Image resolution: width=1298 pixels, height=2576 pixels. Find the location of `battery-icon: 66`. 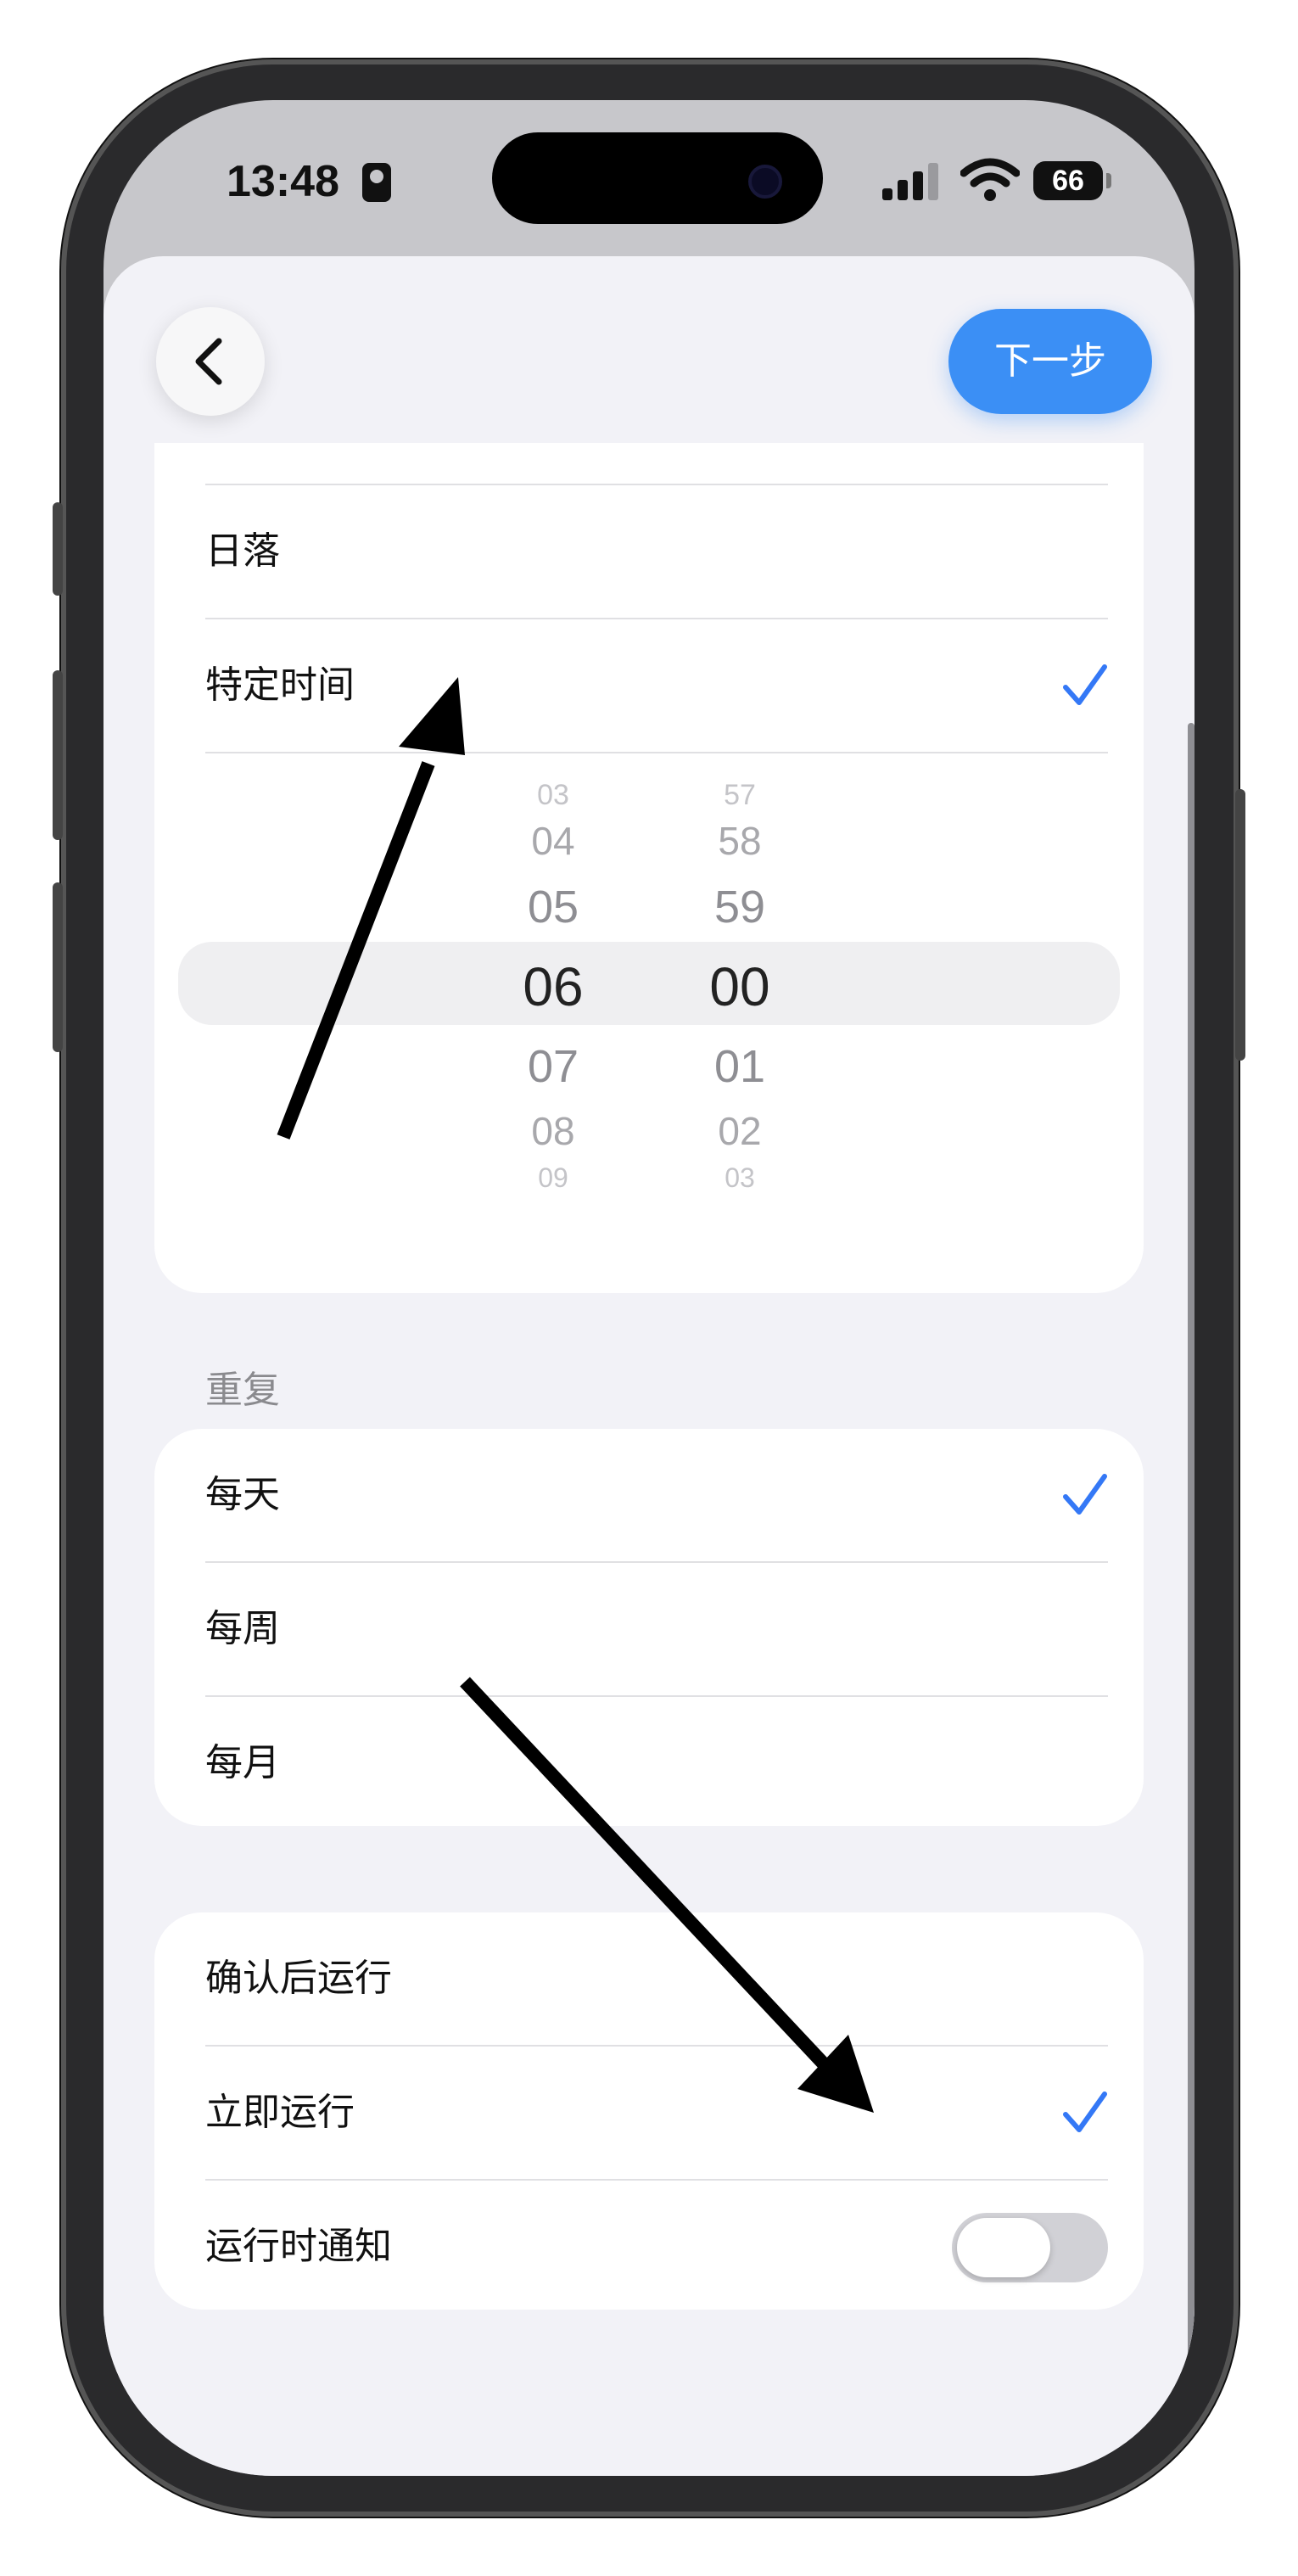

battery-icon: 66 is located at coordinates (1068, 180).